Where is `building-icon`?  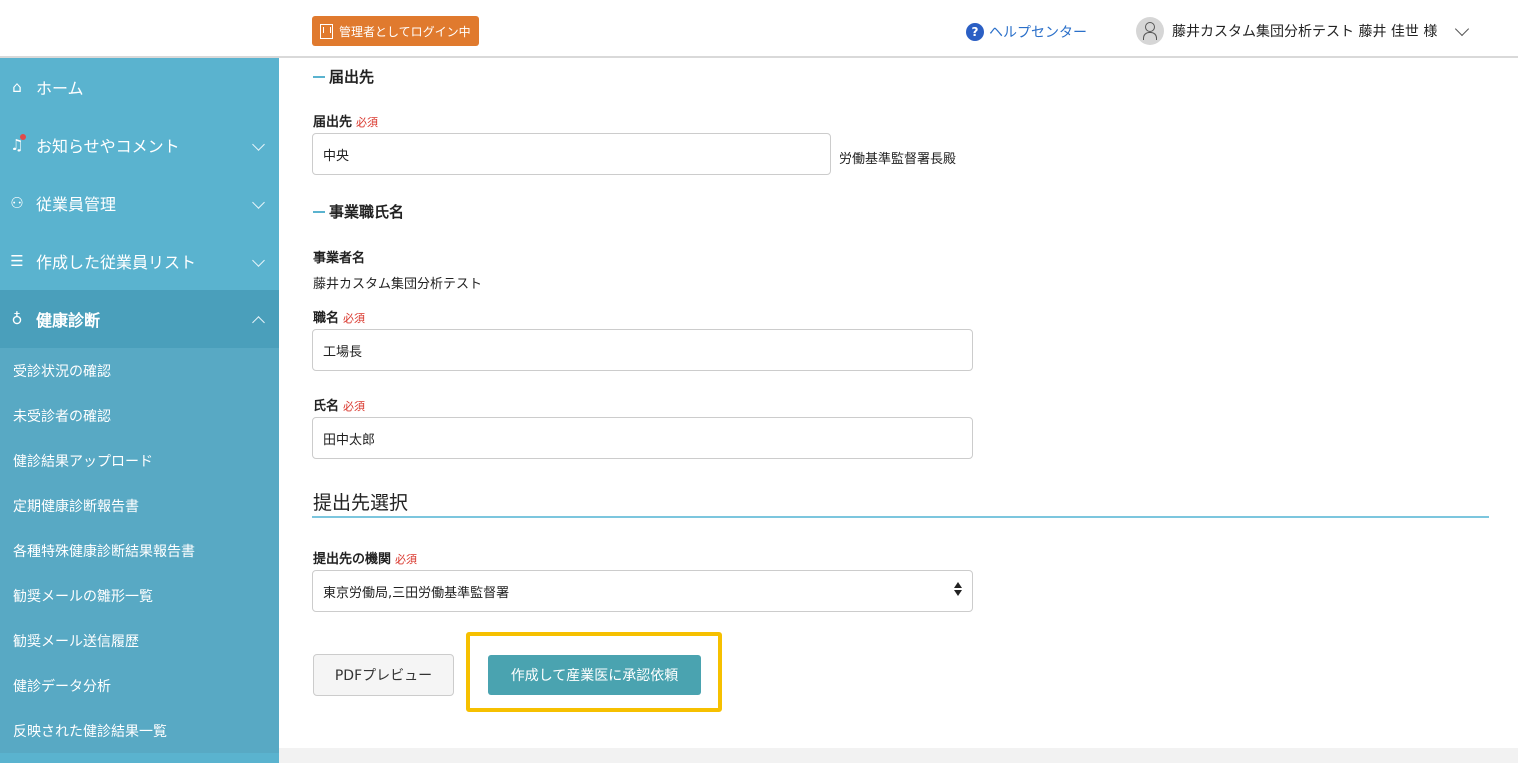 building-icon is located at coordinates (326, 31).